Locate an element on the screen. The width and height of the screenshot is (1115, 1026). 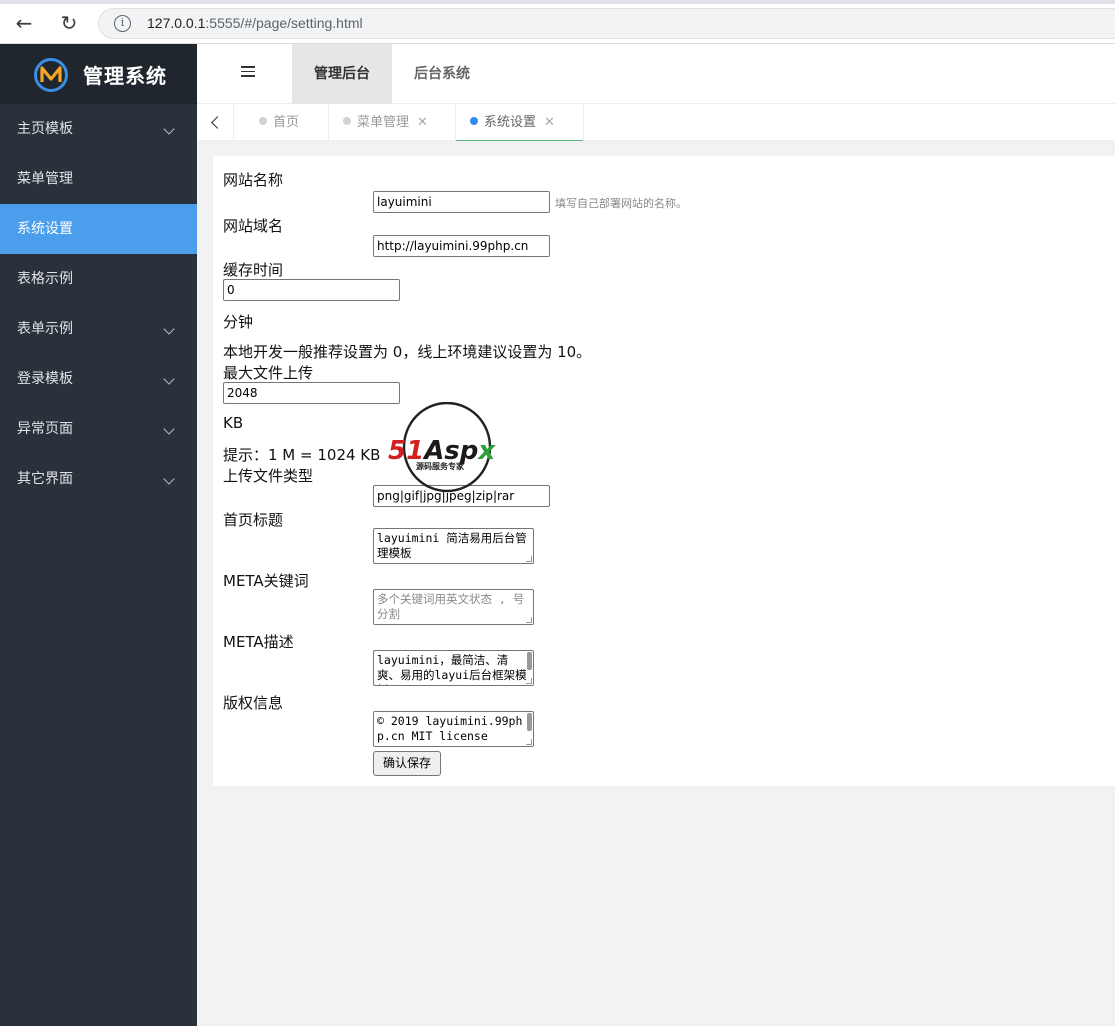
page-tab-system-settings: 系统设置 ✕ is located at coordinates (519, 122).